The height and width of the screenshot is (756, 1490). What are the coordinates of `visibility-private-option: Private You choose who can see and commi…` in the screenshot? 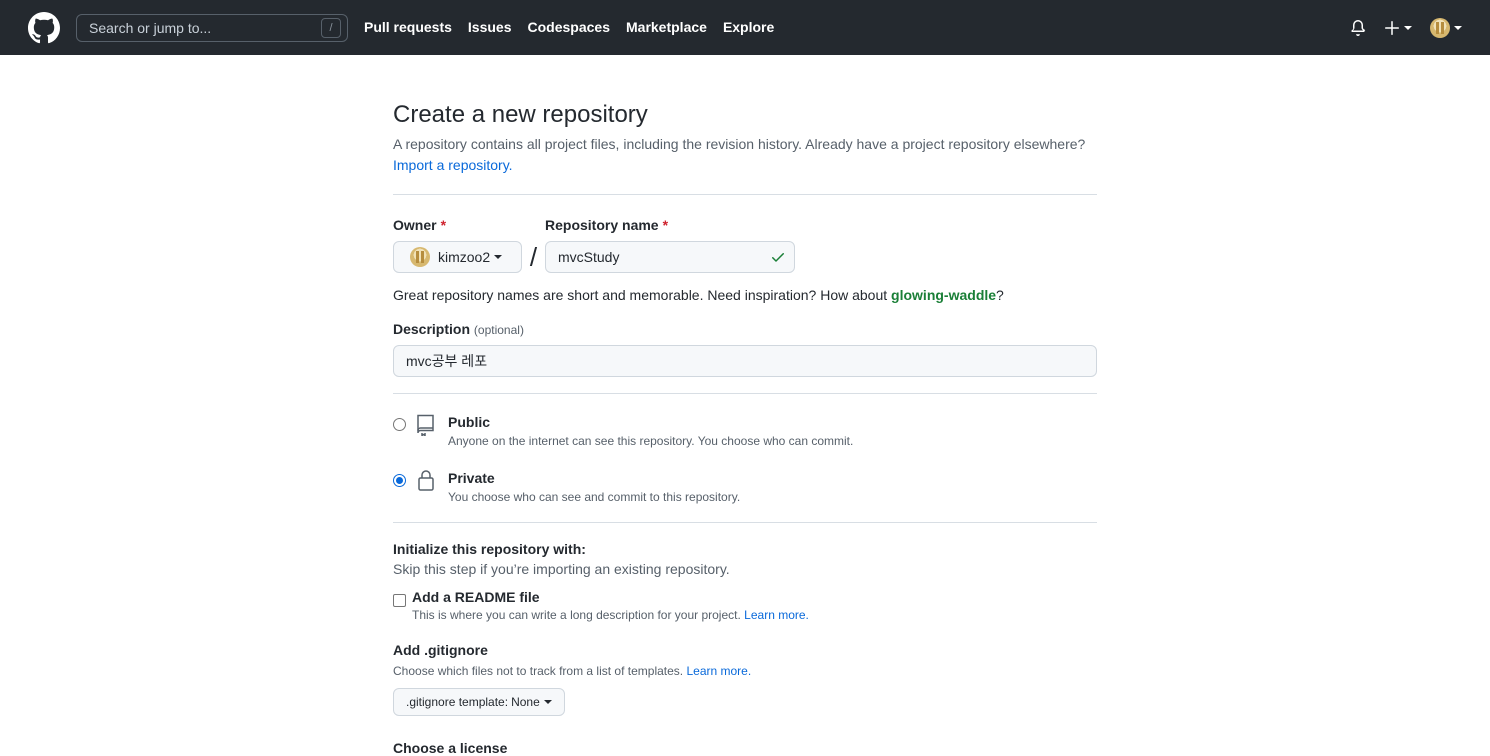 It's located at (745, 487).